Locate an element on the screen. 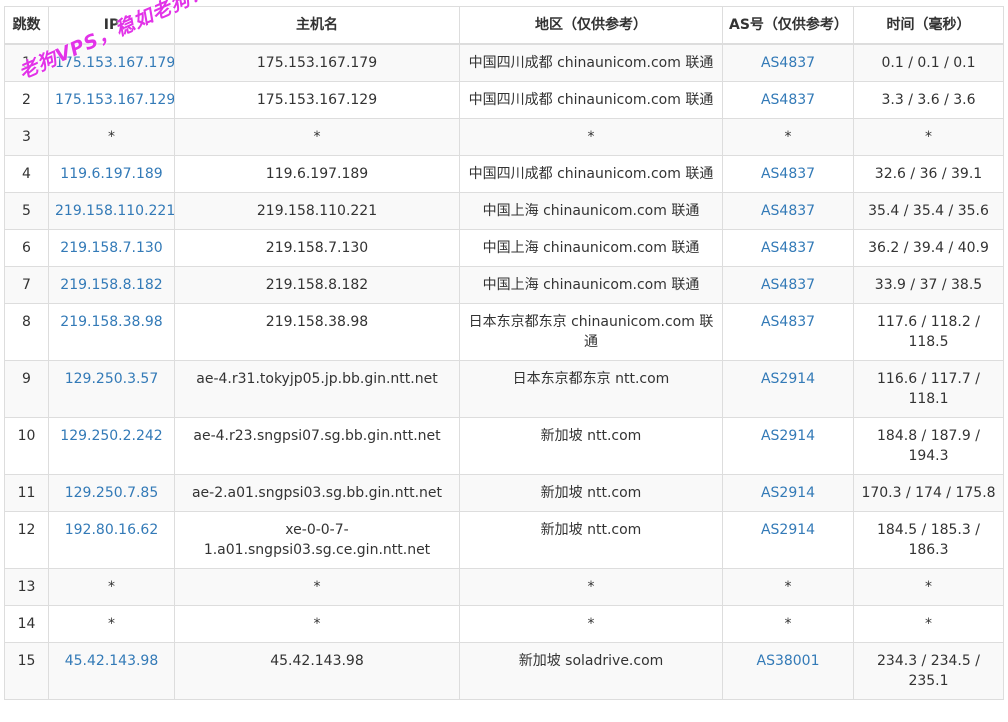 Image resolution: width=1008 pixels, height=722 pixels. hostname-cell: 219.158.110.221 is located at coordinates (317, 211).